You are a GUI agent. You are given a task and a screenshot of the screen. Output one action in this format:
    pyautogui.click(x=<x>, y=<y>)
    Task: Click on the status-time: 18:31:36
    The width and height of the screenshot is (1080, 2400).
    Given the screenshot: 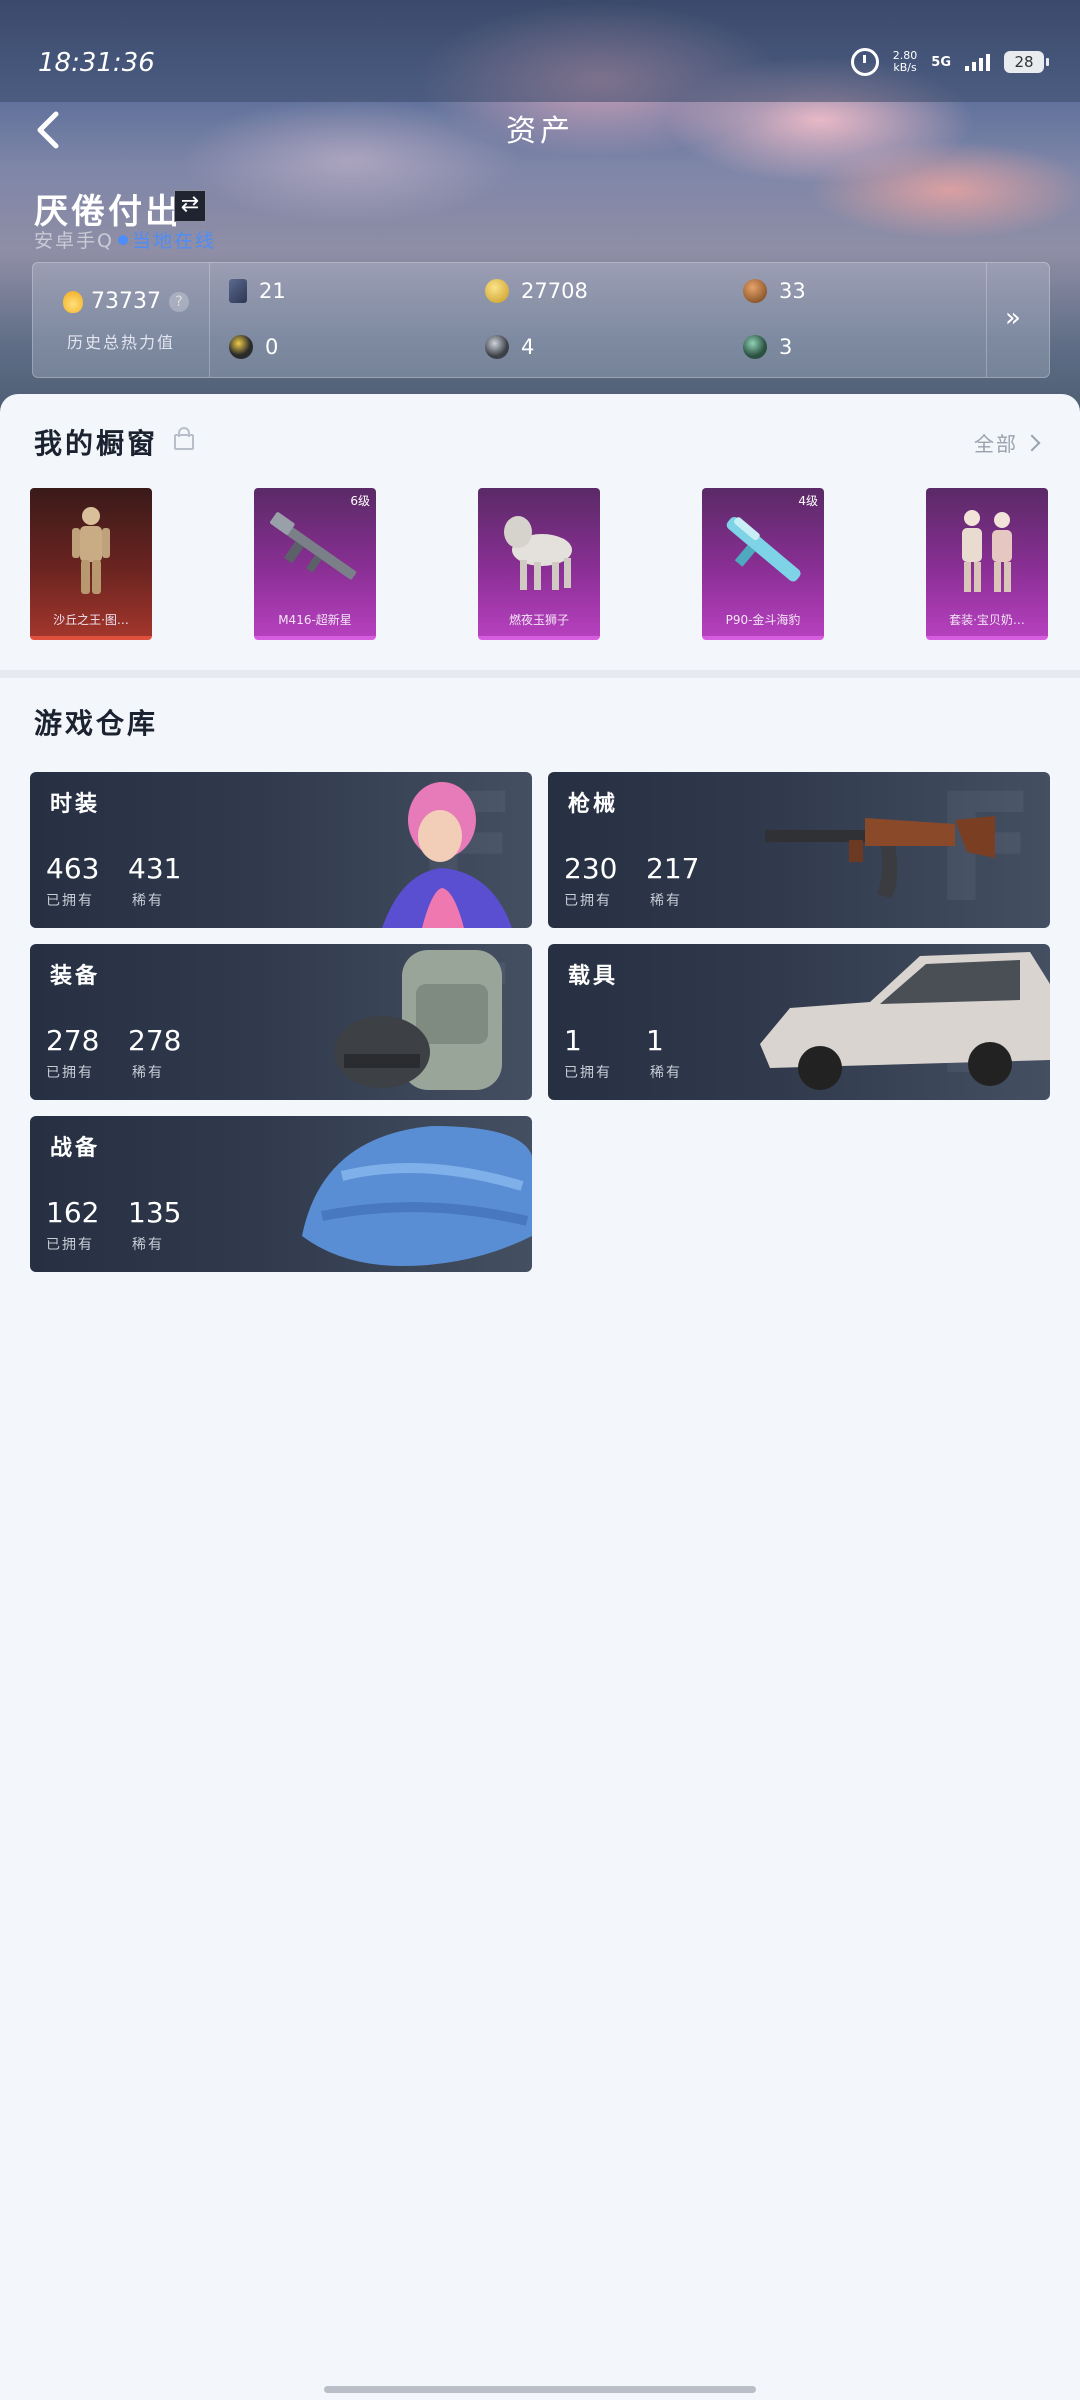 What is the action you would take?
    pyautogui.click(x=96, y=63)
    